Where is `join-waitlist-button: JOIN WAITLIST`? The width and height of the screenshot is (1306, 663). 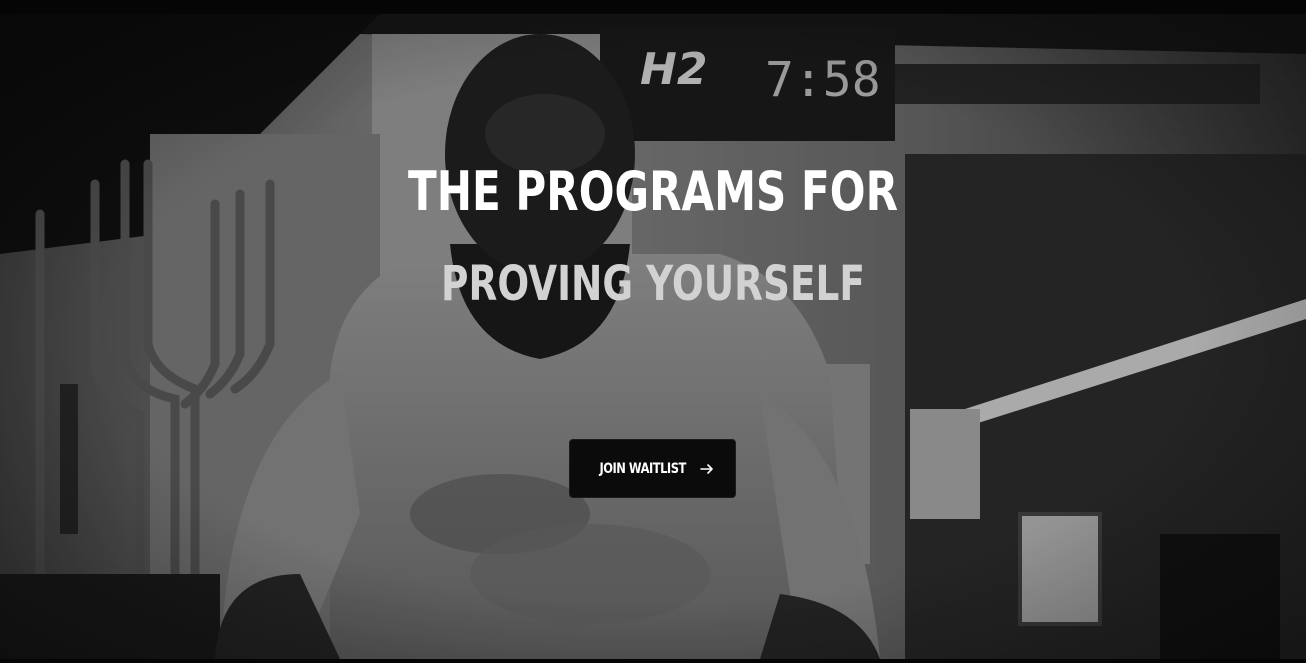
join-waitlist-button: JOIN WAITLIST is located at coordinates (652, 468).